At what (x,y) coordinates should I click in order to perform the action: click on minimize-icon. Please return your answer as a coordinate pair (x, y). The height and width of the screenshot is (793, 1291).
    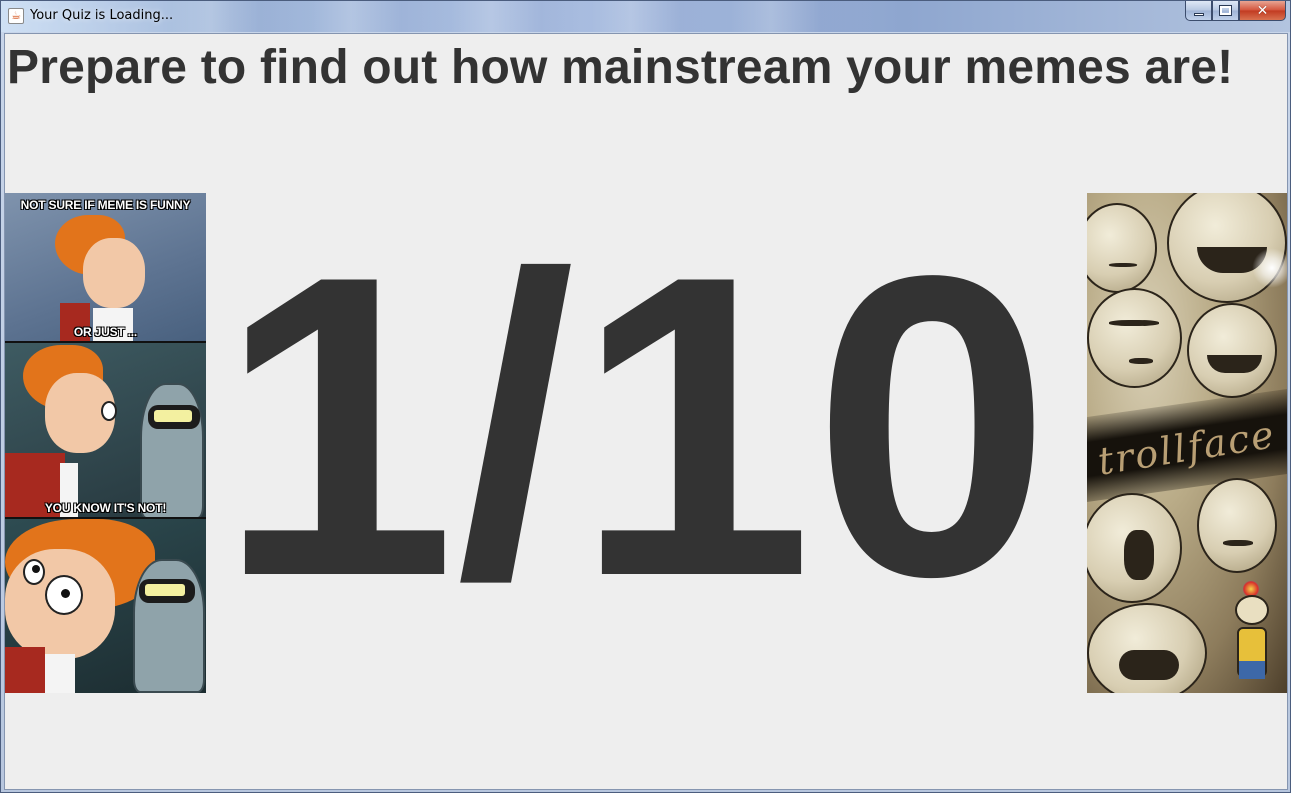
    Looking at the image, I should click on (1198, 14).